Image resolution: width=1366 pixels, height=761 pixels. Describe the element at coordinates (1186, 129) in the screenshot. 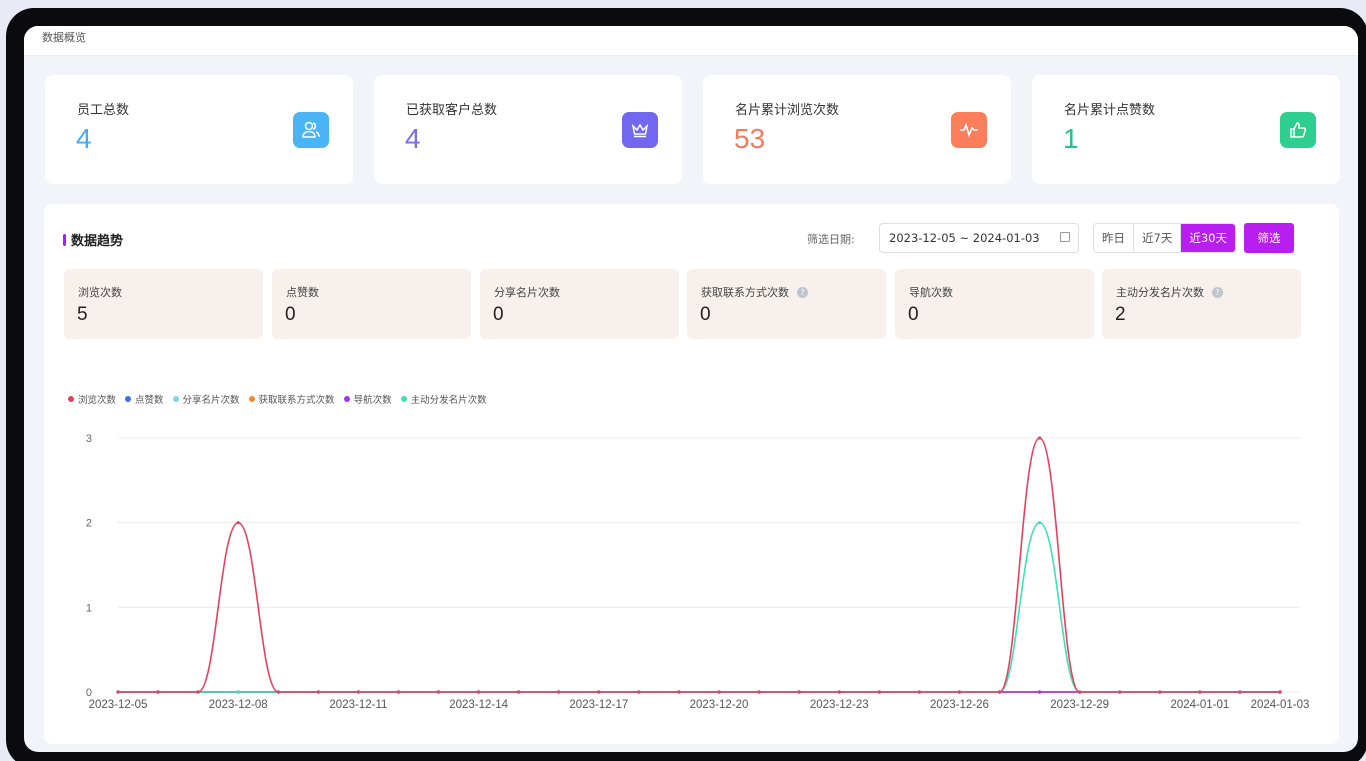

I see `card-likes: 名片累计点赞数 1` at that location.